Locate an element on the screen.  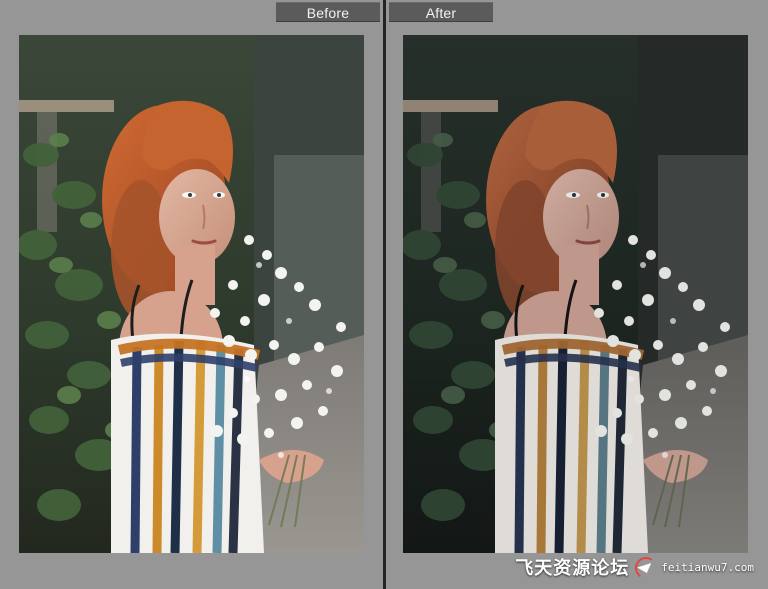
watermark-domain-text: feitianwu7.com is located at coordinates (707, 567).